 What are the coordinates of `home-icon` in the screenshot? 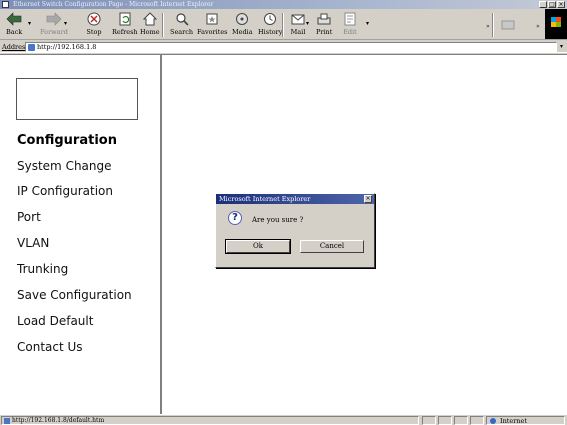 It's located at (150, 19).